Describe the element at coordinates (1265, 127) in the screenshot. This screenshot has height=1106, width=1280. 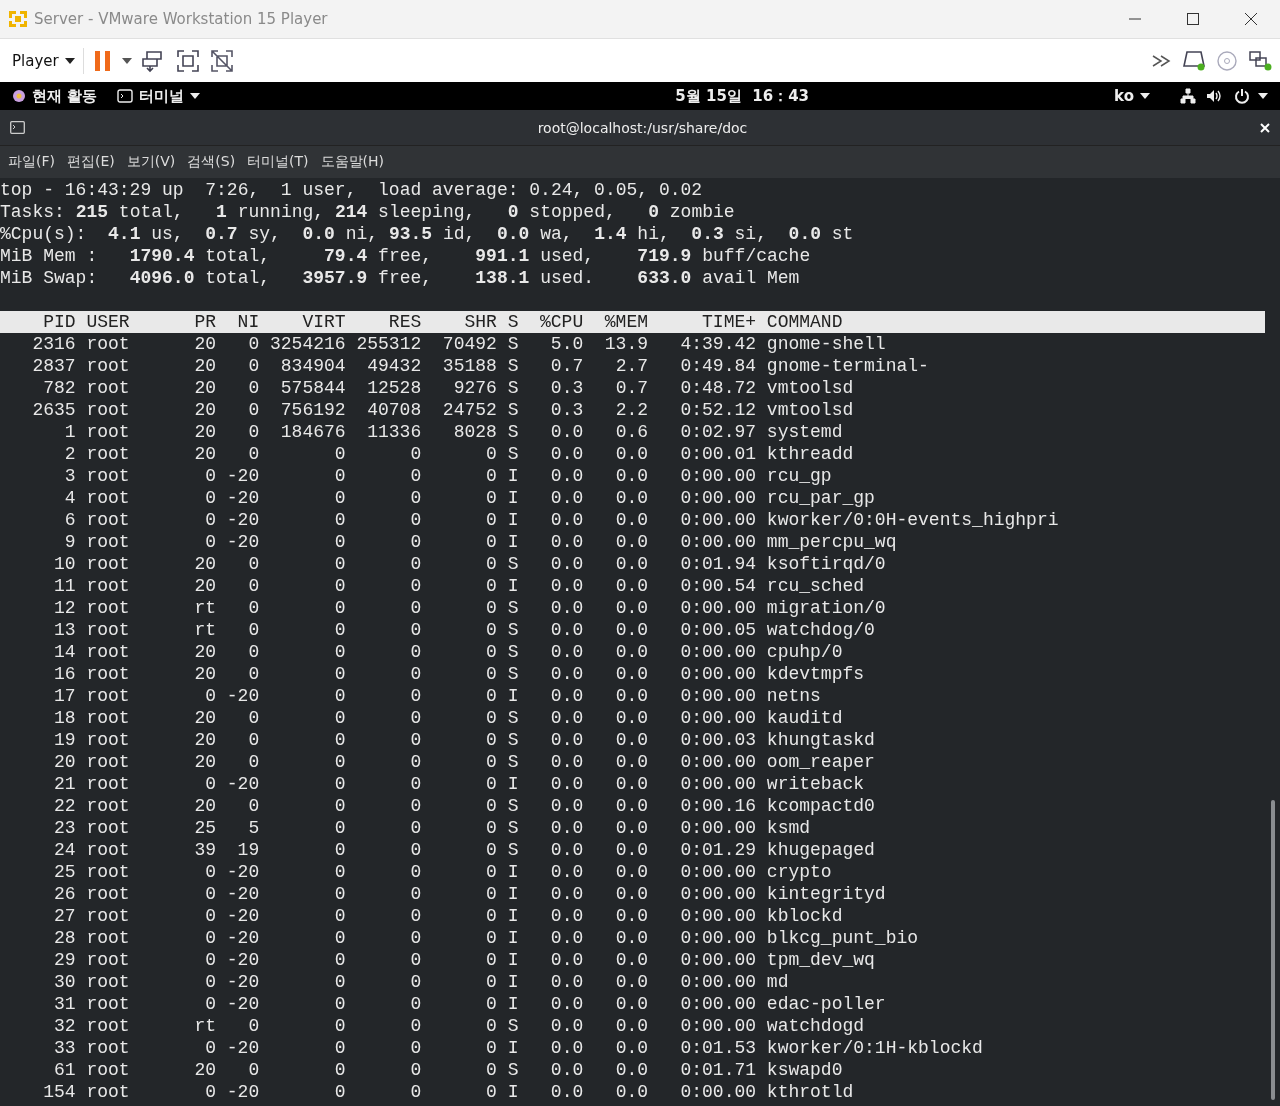
I see `close-icon` at that location.